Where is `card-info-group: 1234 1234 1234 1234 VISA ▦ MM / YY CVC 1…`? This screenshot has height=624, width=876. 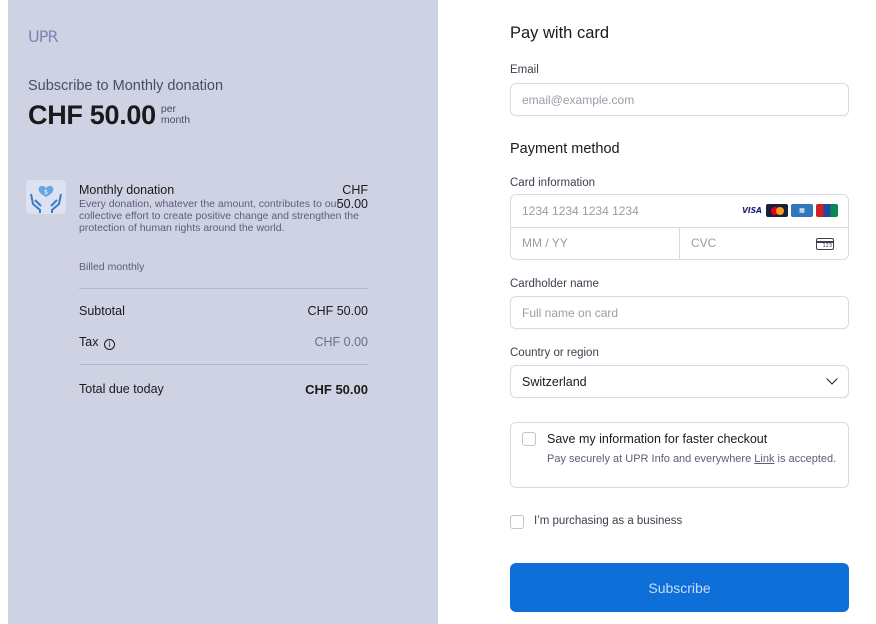 card-info-group: 1234 1234 1234 1234 VISA ▦ MM / YY CVC 1… is located at coordinates (679, 227).